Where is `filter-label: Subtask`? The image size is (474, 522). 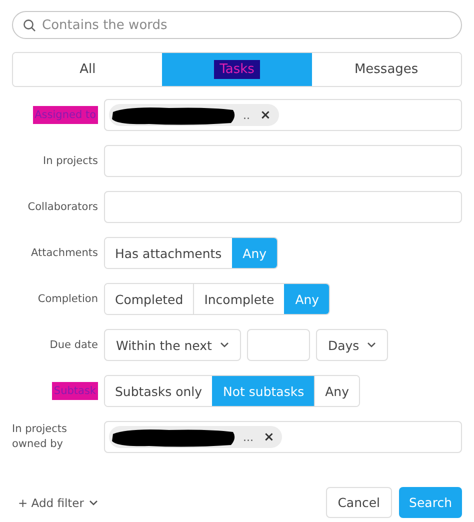
filter-label: Subtask is located at coordinates (75, 391).